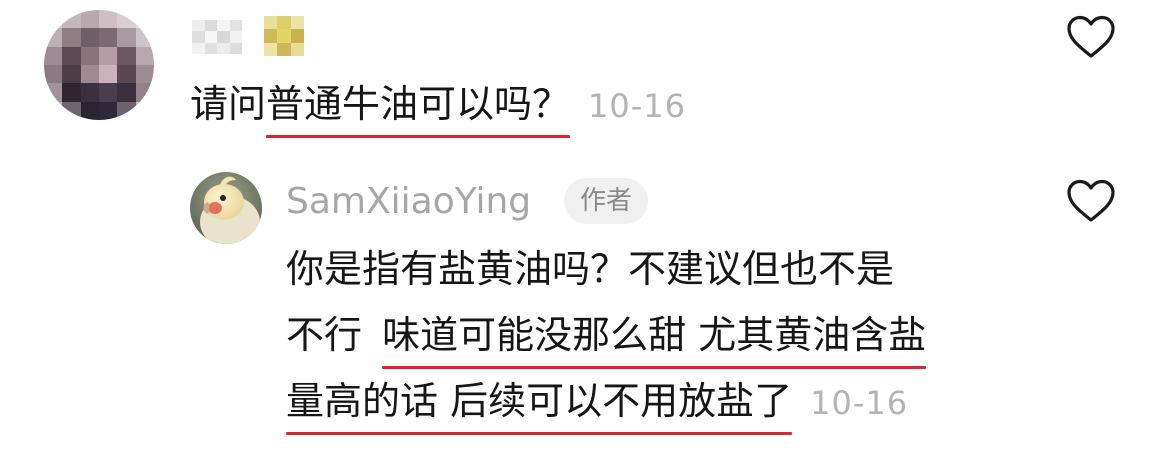 The width and height of the screenshot is (1170, 452). What do you see at coordinates (1091, 37) in the screenshot?
I see `like-heart-icon` at bounding box center [1091, 37].